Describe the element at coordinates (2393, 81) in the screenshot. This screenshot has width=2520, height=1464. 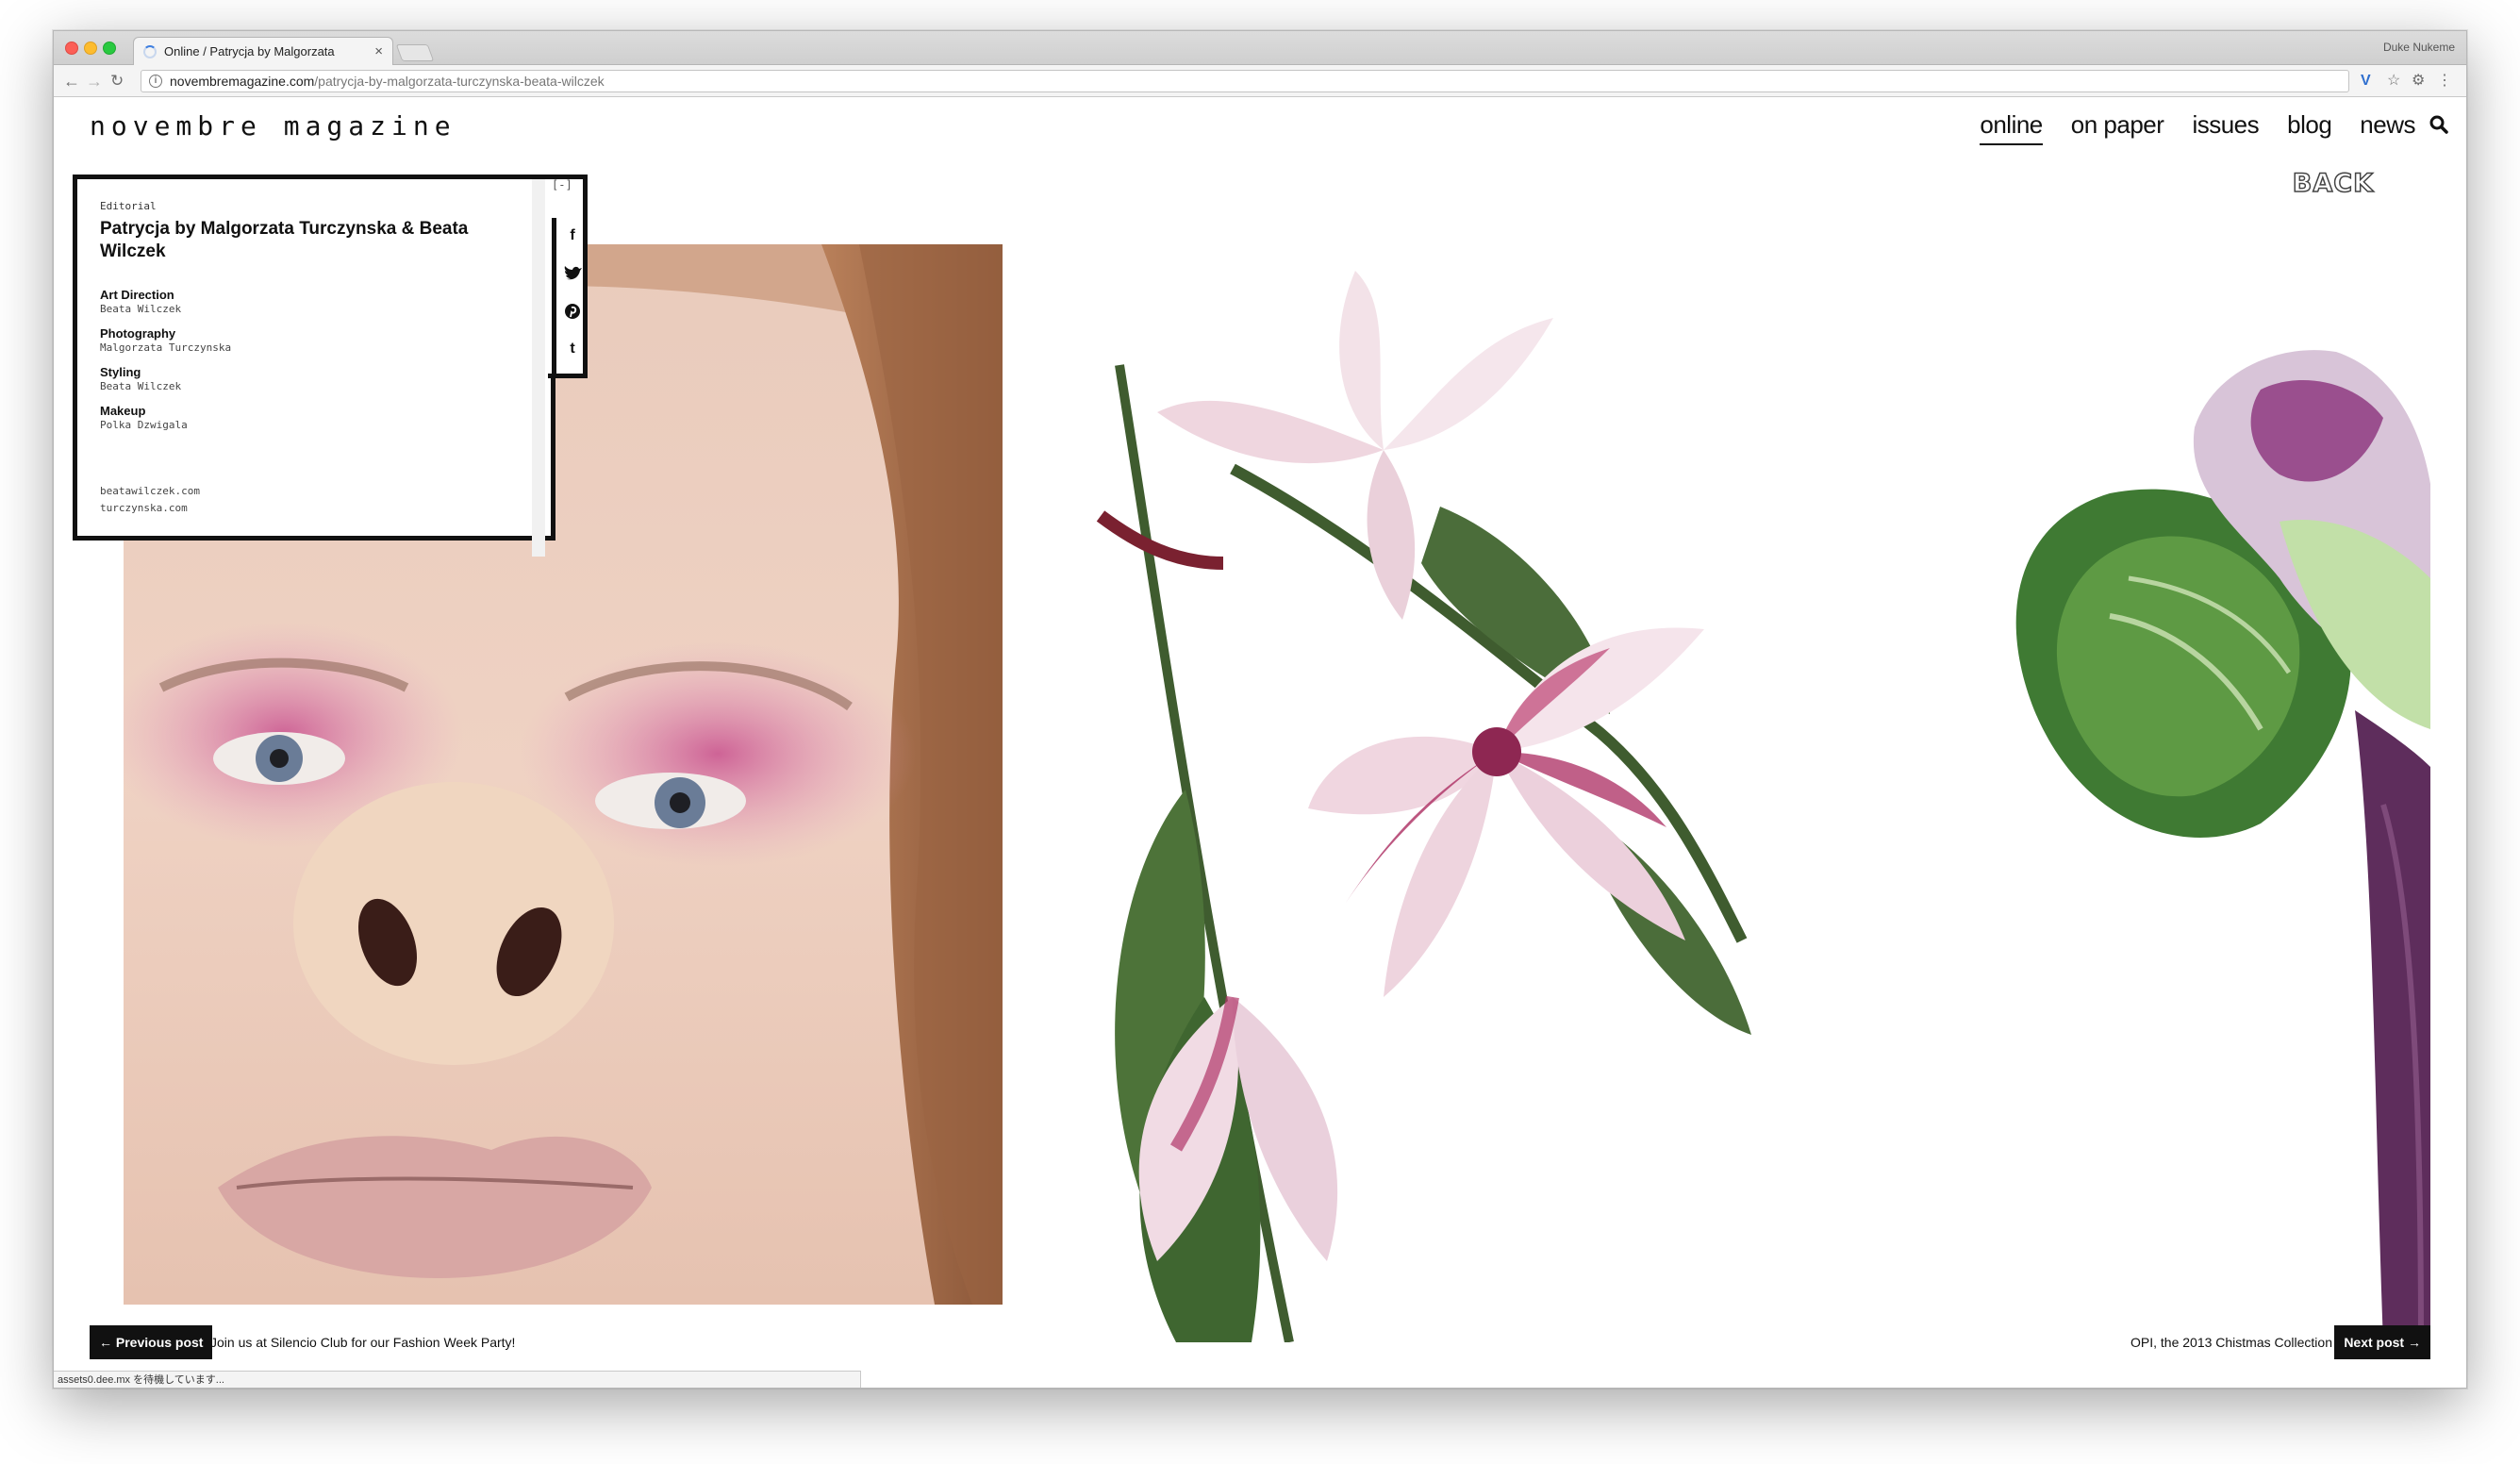
I see `bookmark-star-icon: ☆` at that location.